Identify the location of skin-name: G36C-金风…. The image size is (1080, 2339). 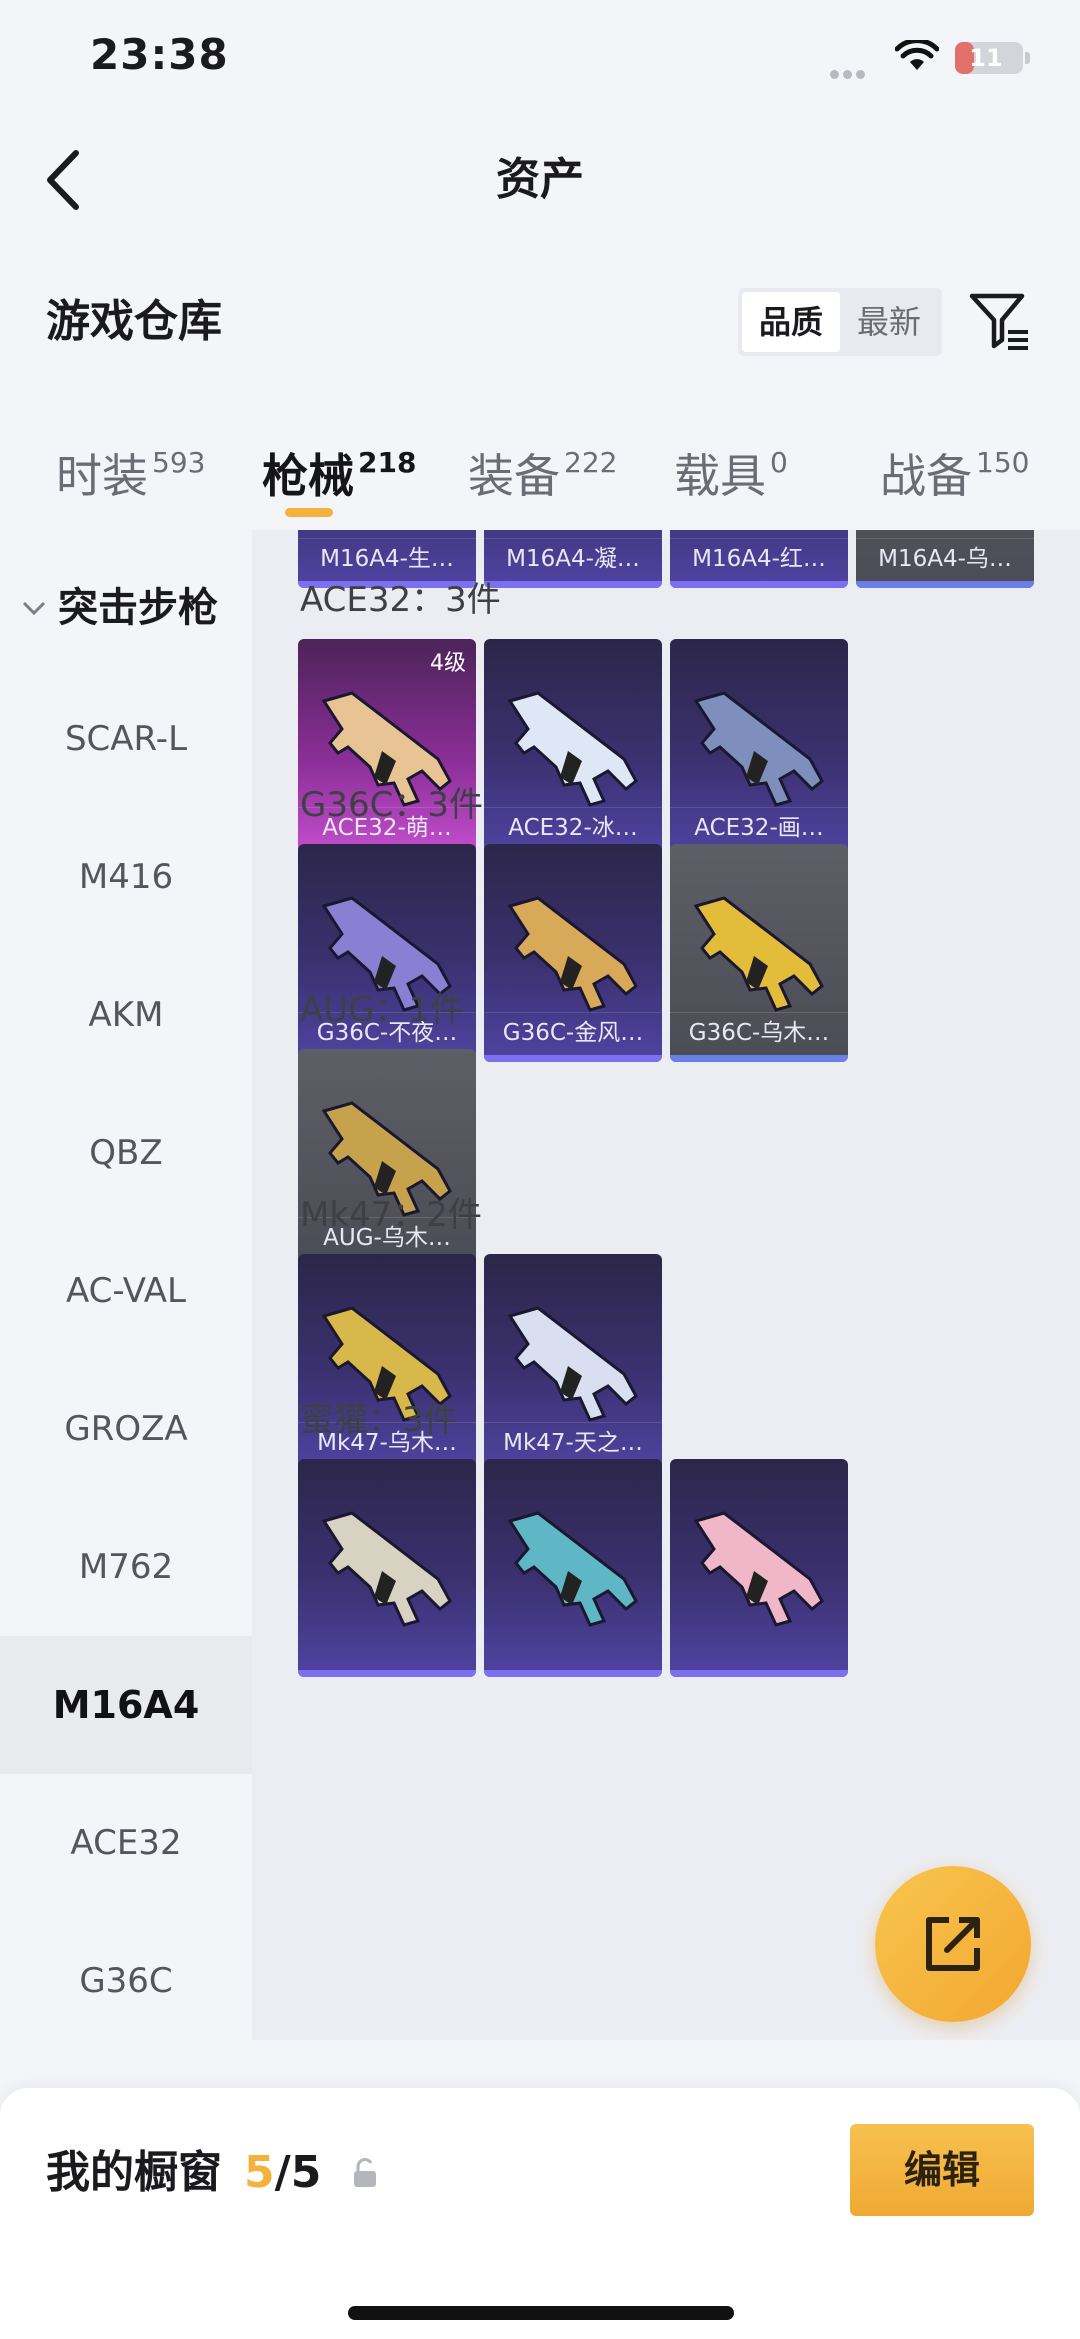
(573, 1032).